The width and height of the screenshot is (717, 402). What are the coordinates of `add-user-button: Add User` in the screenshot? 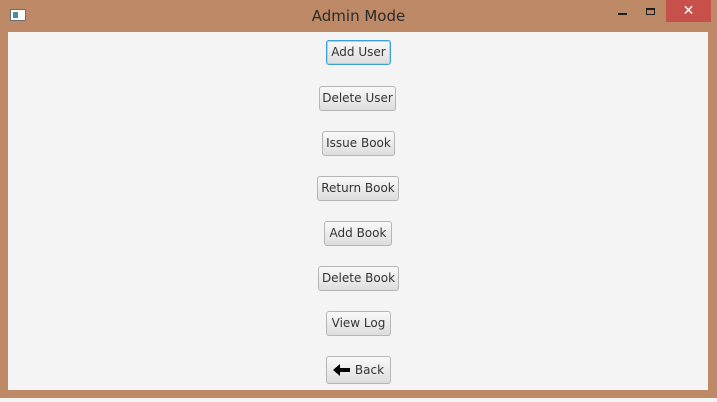 It's located at (358, 52).